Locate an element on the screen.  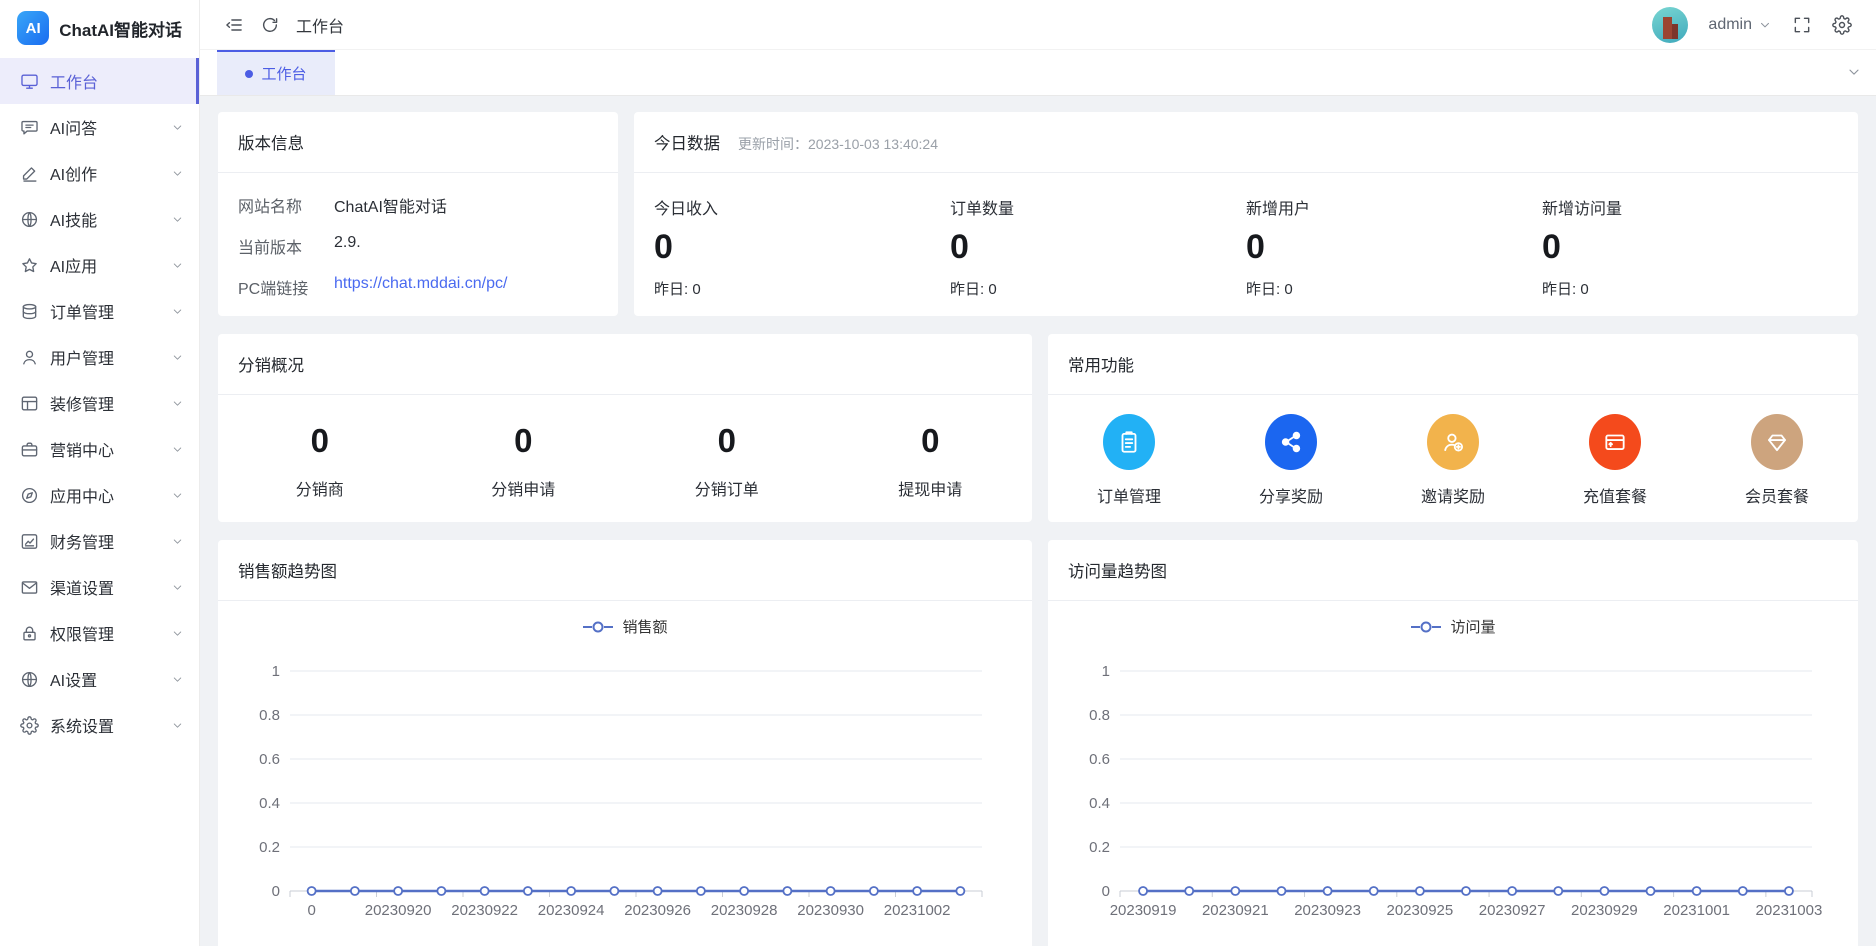
gear-icon is located at coordinates (1842, 24).